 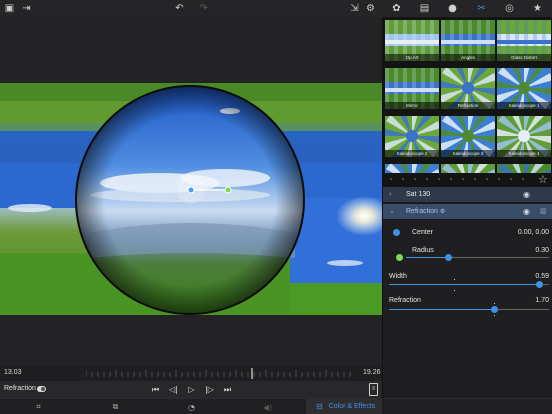 What do you see at coordinates (209, 389) in the screenshot?
I see `step-forward-icon: |▷` at bounding box center [209, 389].